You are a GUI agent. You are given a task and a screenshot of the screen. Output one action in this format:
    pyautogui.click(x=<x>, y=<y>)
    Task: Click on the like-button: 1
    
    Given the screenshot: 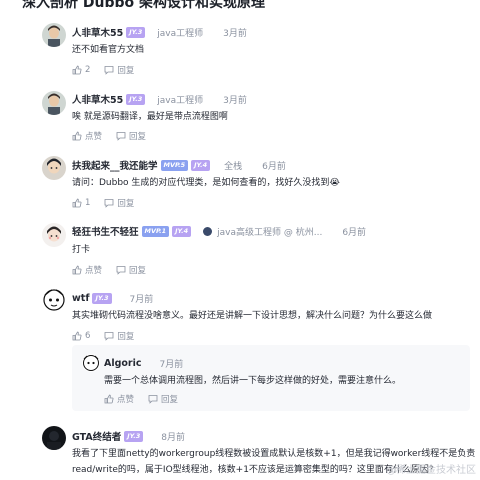 What is the action you would take?
    pyautogui.click(x=81, y=203)
    